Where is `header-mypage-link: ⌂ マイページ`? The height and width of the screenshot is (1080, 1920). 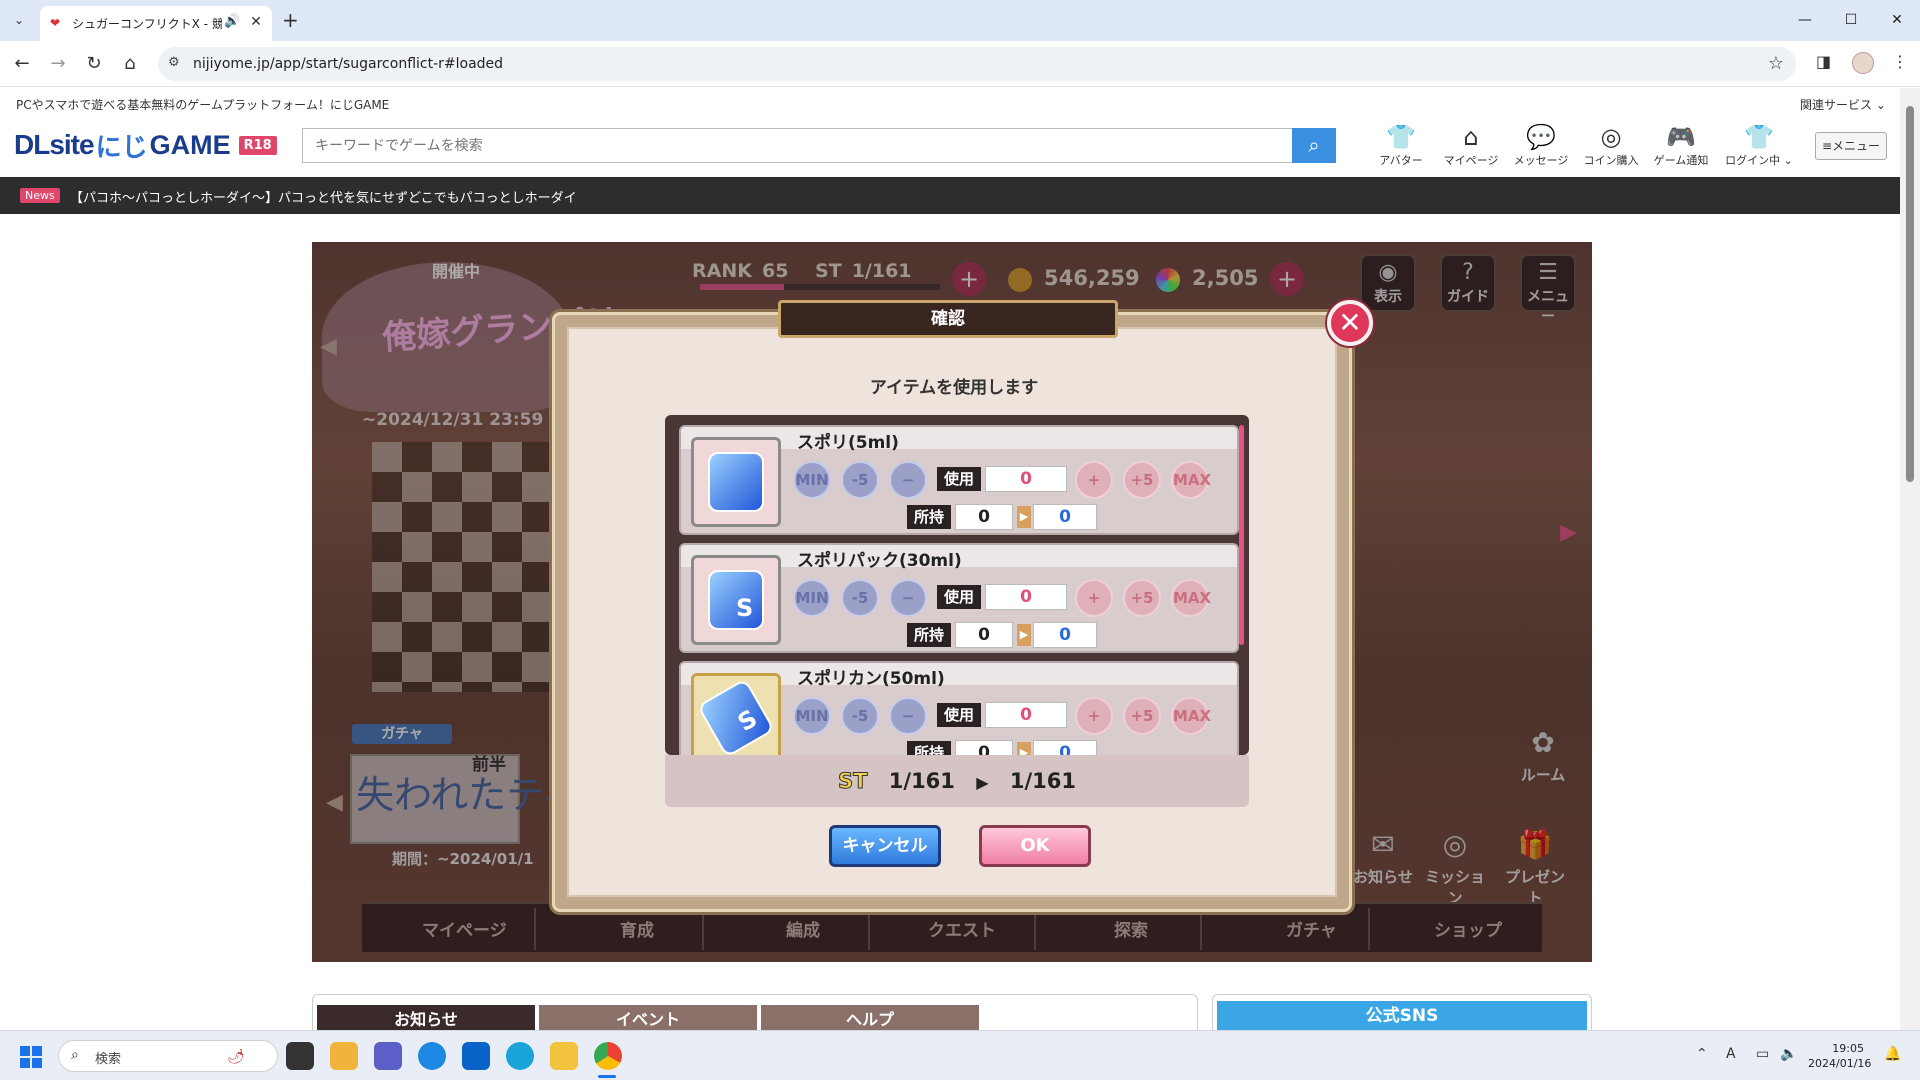 header-mypage-link: ⌂ マイページ is located at coordinates (1471, 145).